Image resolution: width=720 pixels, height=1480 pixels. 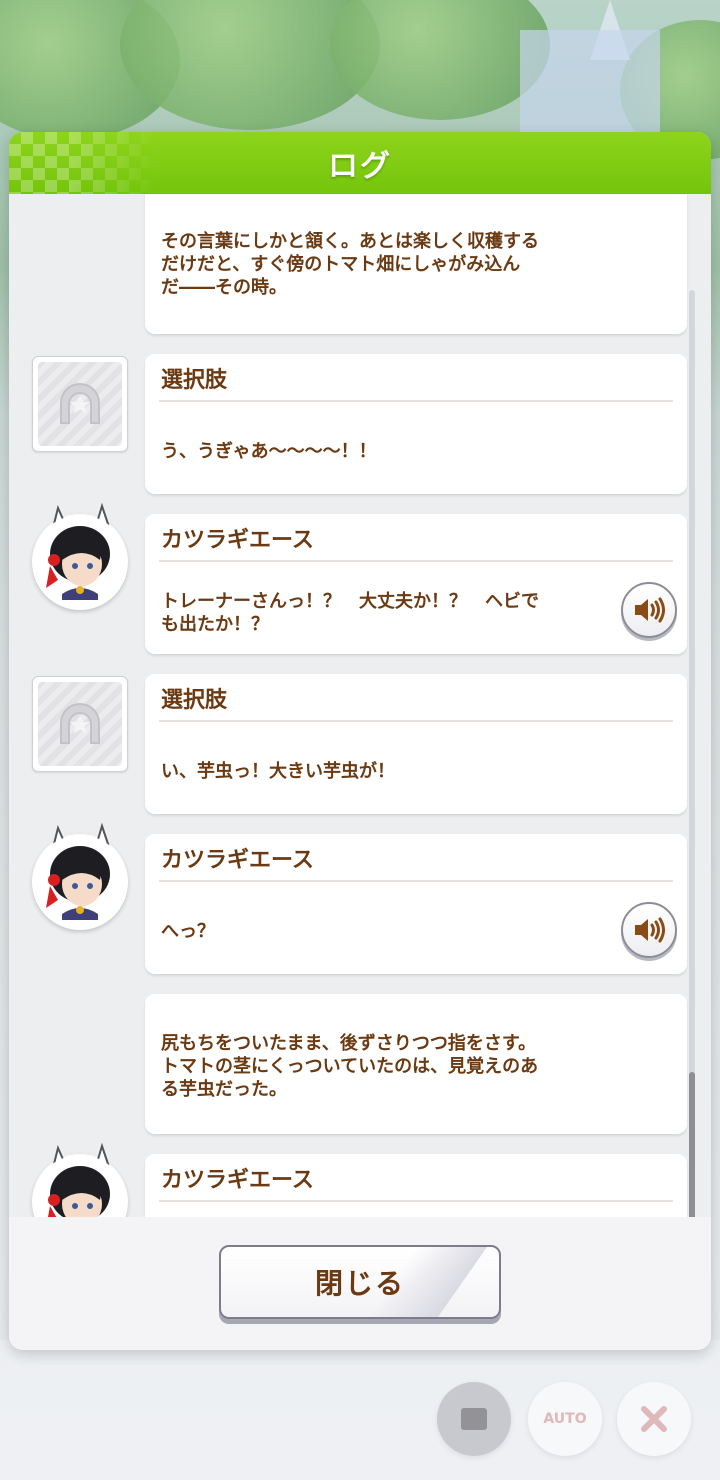 I want to click on log-hud-button, so click(x=474, y=1419).